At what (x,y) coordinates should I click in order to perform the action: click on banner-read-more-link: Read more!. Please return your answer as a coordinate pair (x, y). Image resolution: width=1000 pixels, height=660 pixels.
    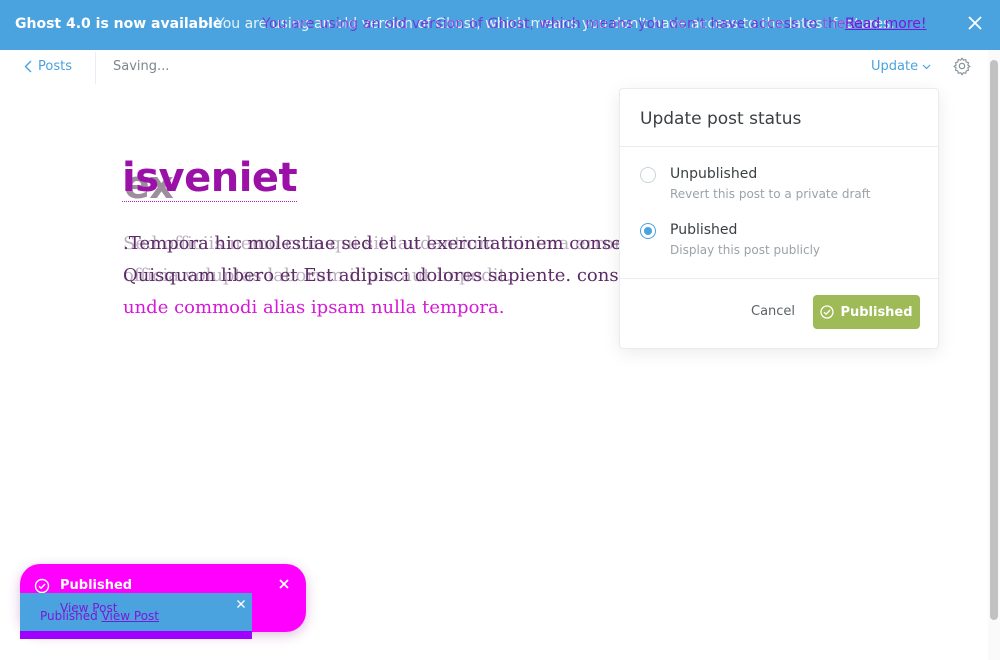
    Looking at the image, I should click on (886, 24).